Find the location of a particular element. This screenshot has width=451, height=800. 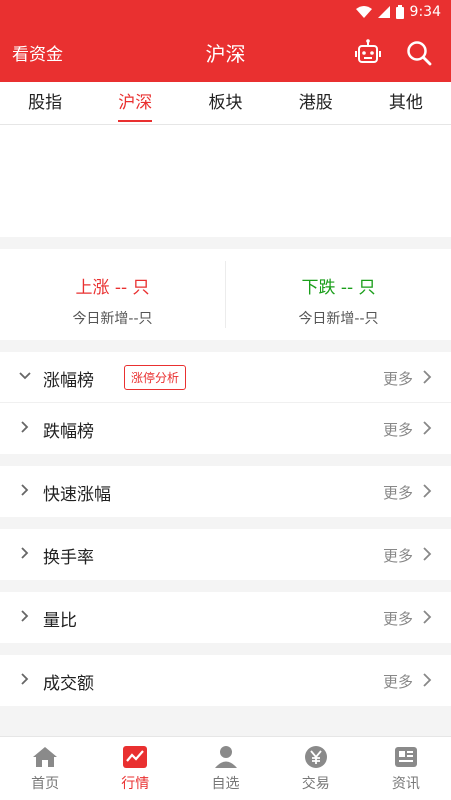

advance-count: 上涨 -- 只 is located at coordinates (112, 288).